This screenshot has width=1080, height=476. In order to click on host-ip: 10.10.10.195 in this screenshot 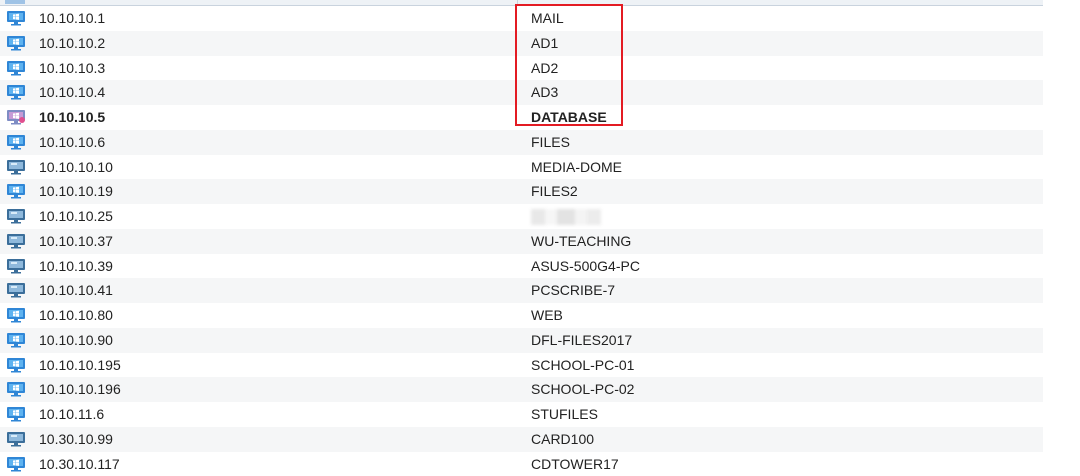, I will do `click(80, 365)`.